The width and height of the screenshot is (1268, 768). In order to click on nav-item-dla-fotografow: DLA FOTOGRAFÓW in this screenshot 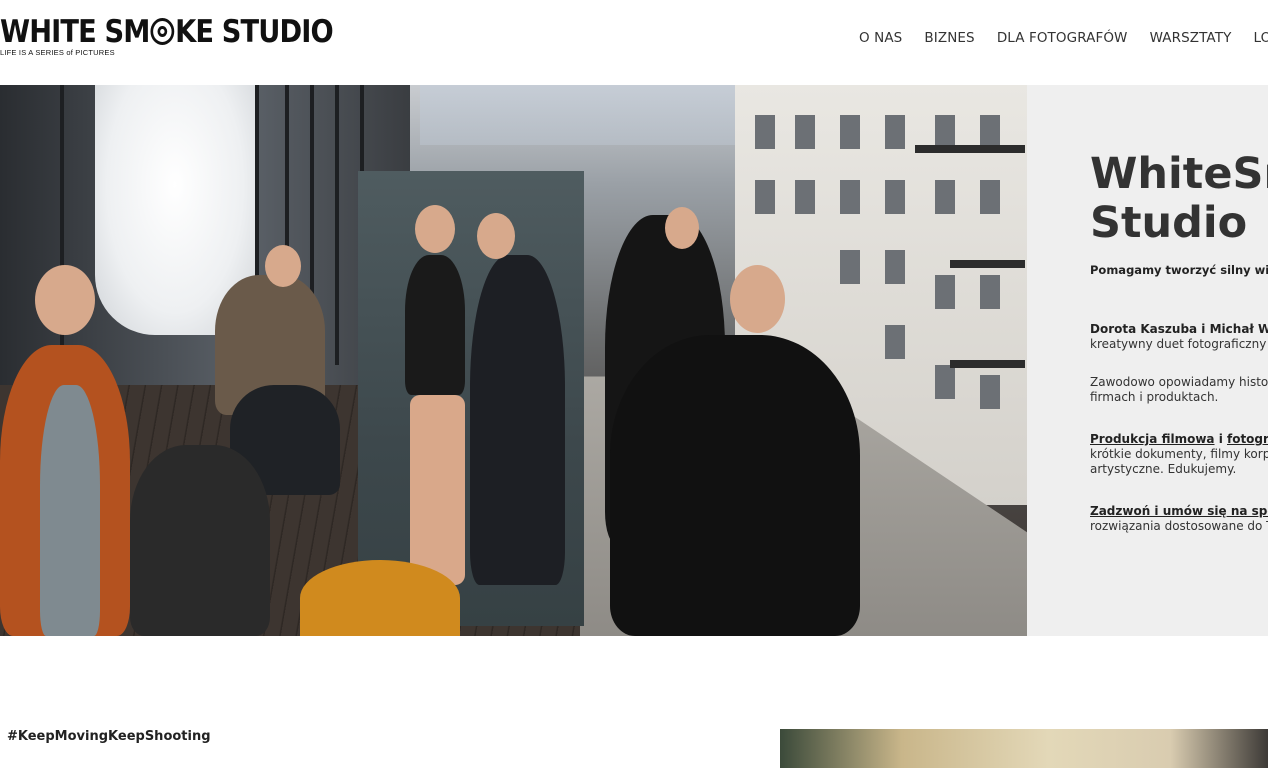, I will do `click(1062, 38)`.